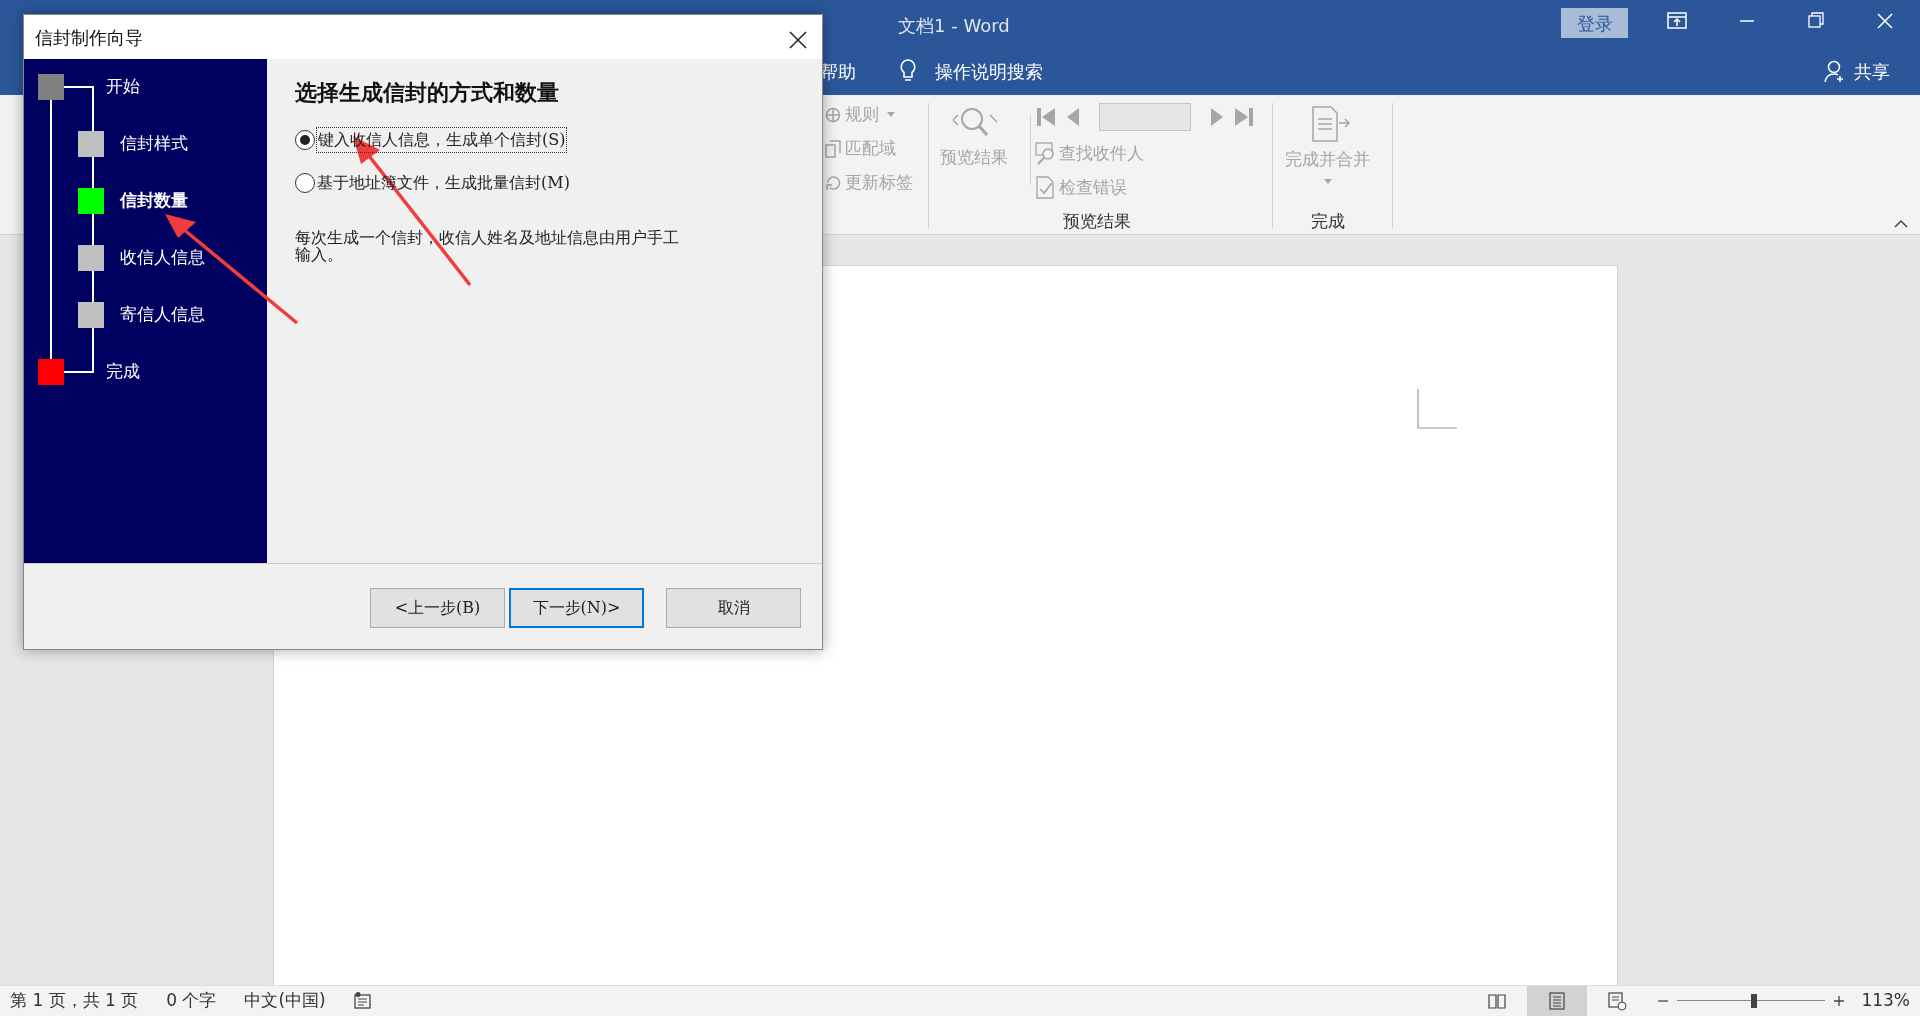 The height and width of the screenshot is (1016, 1920). What do you see at coordinates (1835, 71) in the screenshot?
I see `person-icon` at bounding box center [1835, 71].